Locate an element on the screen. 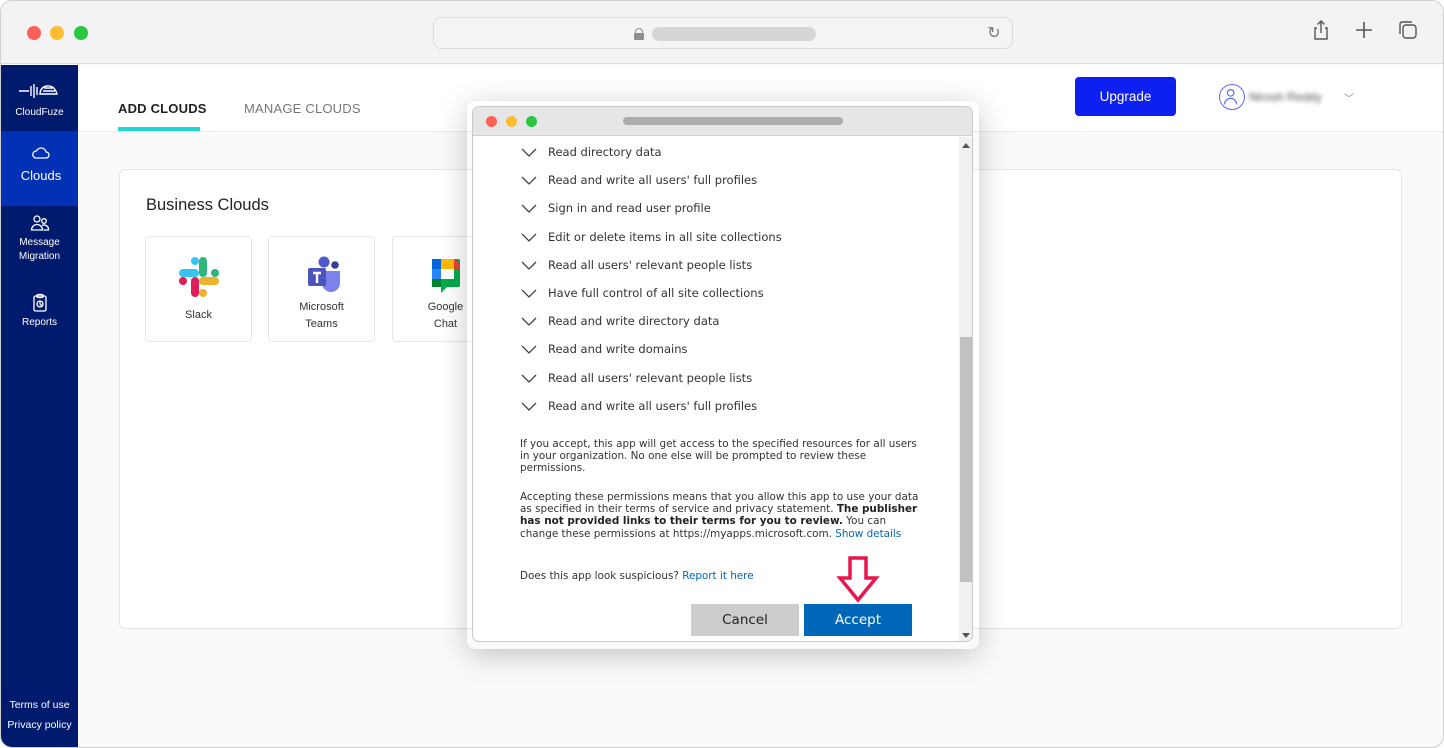  cloud-card-microsoft-teams: Microsoft Teams is located at coordinates (321, 289).